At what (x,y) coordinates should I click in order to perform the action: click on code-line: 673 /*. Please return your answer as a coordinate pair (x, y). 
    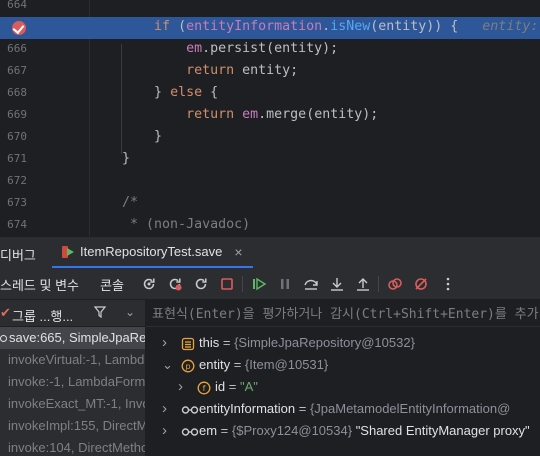
    Looking at the image, I should click on (270, 204).